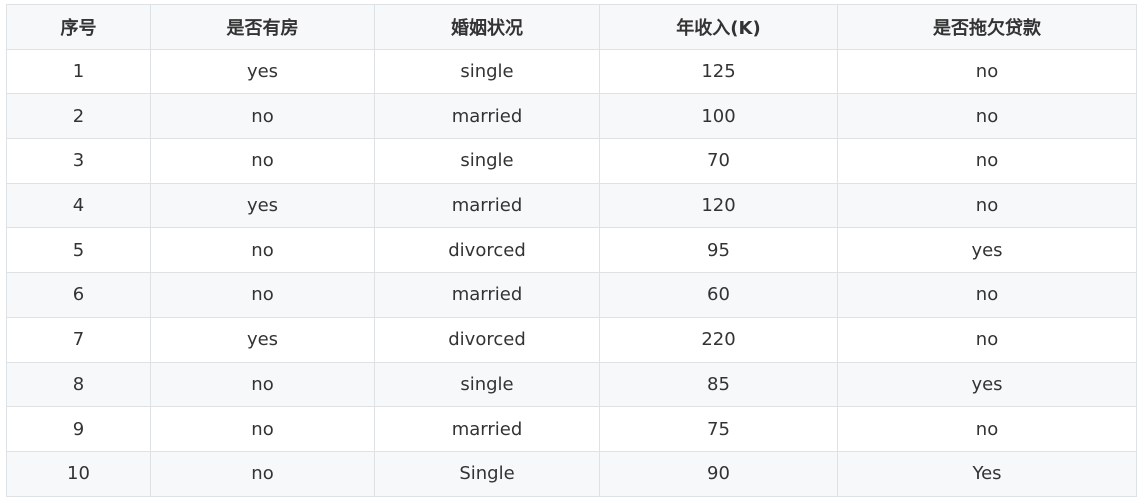 This screenshot has height=504, width=1142. Describe the element at coordinates (78, 429) in the screenshot. I see `cell-index: 9` at that location.